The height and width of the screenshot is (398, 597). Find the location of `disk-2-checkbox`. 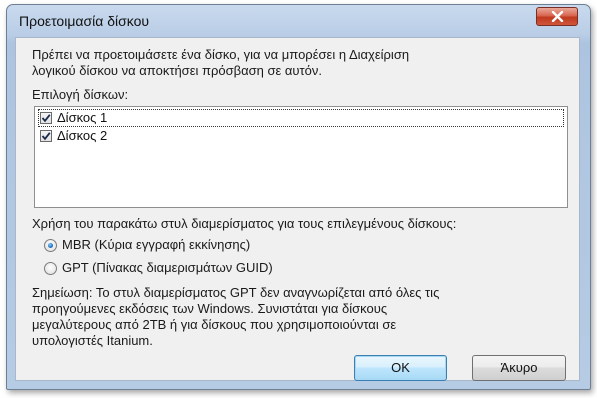

disk-2-checkbox is located at coordinates (46, 136).